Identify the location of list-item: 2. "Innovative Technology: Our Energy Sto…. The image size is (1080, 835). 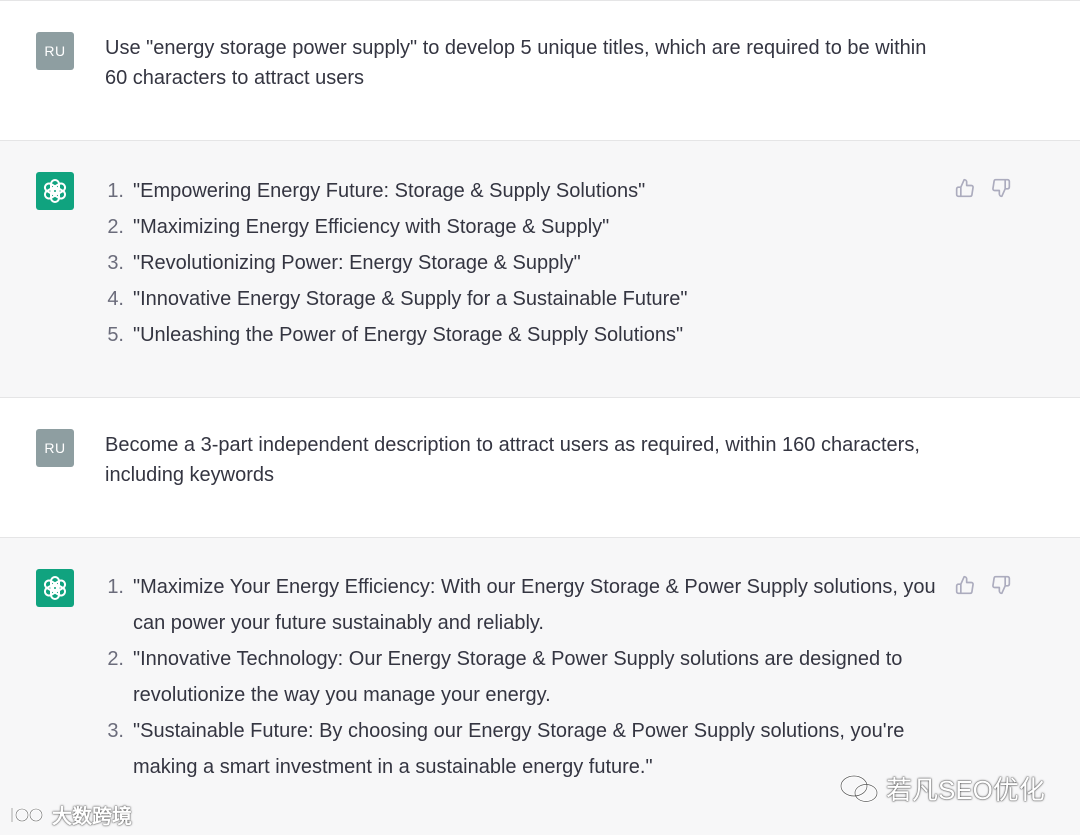
(520, 677).